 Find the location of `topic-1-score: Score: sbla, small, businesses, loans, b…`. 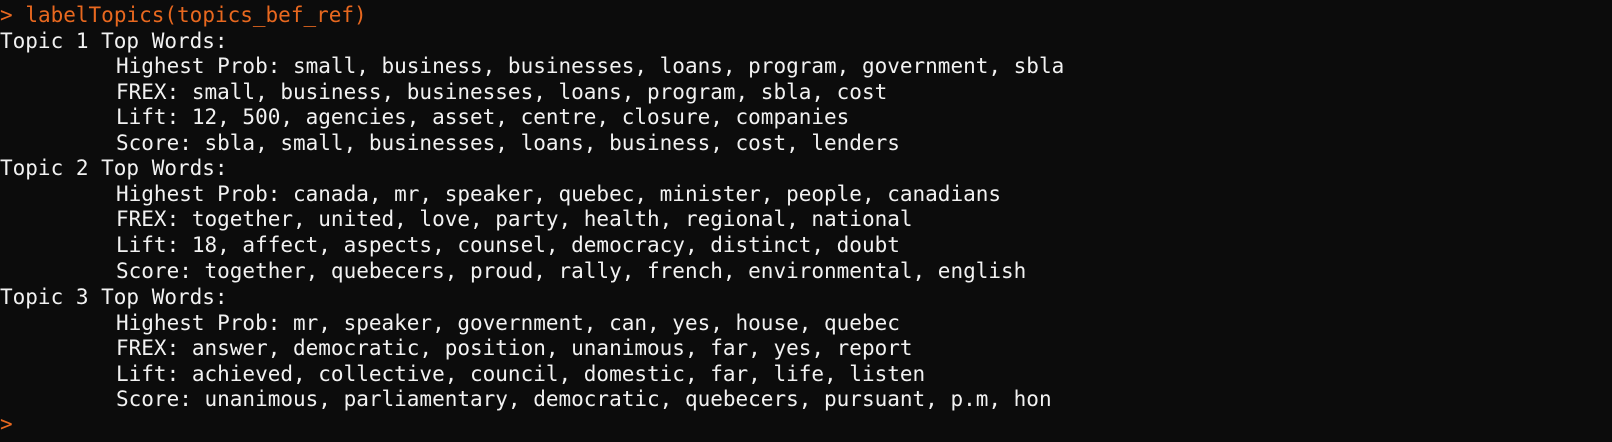

topic-1-score: Score: sbla, small, businesses, loans, b… is located at coordinates (508, 143).